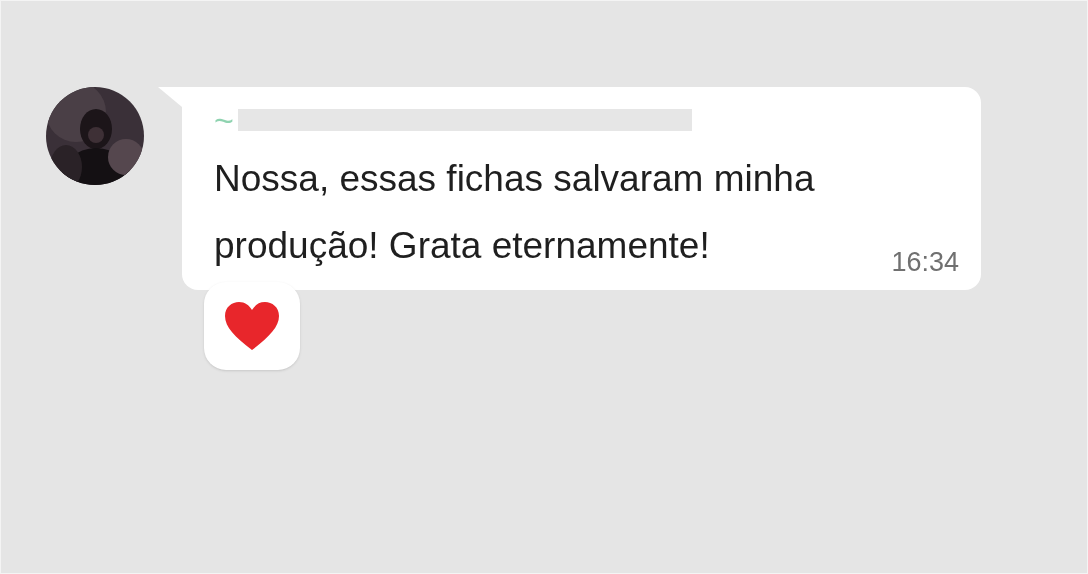 This screenshot has height=574, width=1088. I want to click on sender-name: ~, so click(224, 120).